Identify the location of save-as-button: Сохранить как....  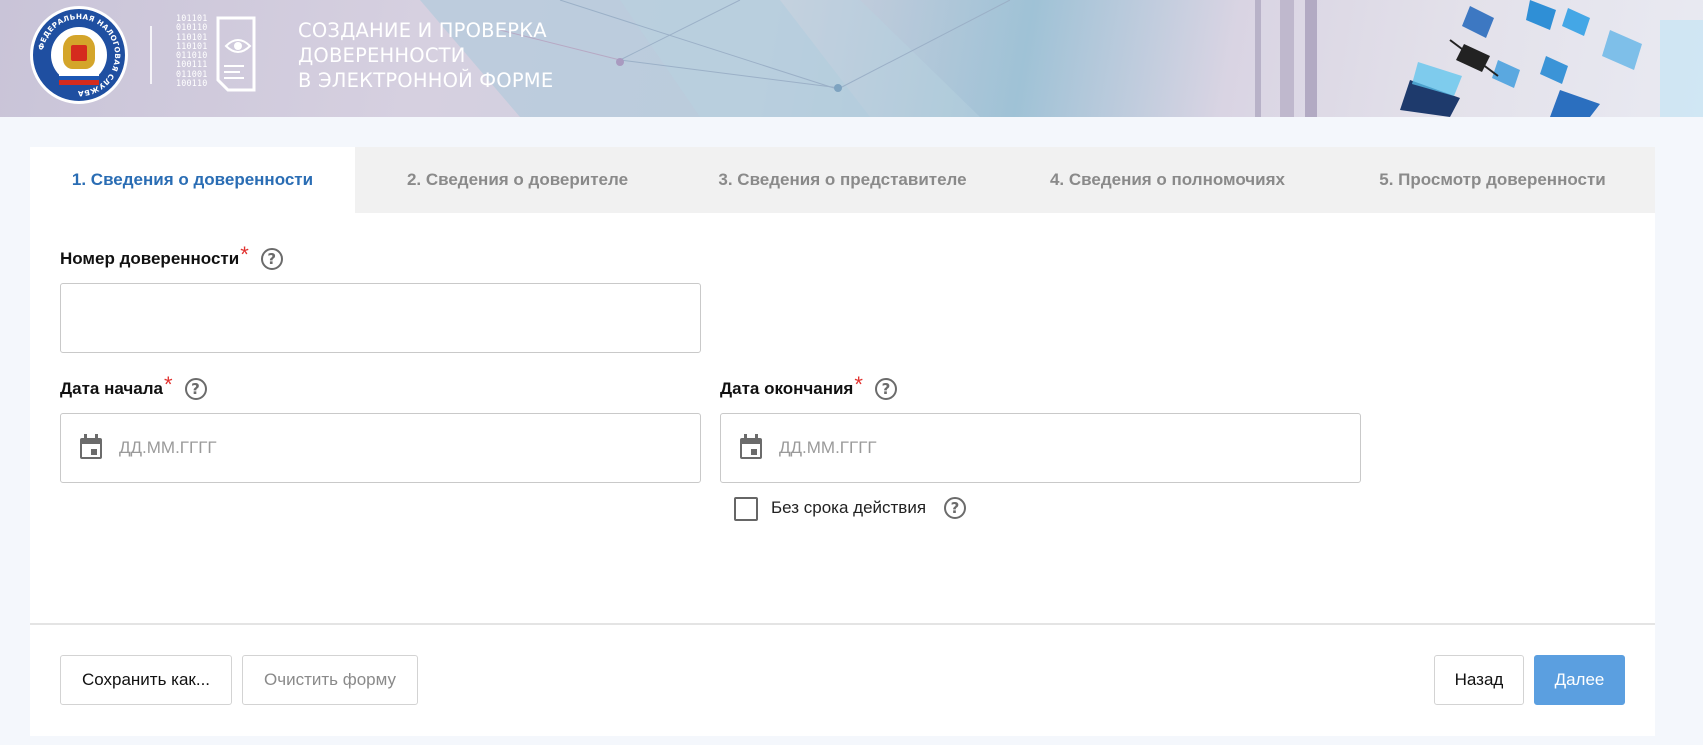
(146, 680).